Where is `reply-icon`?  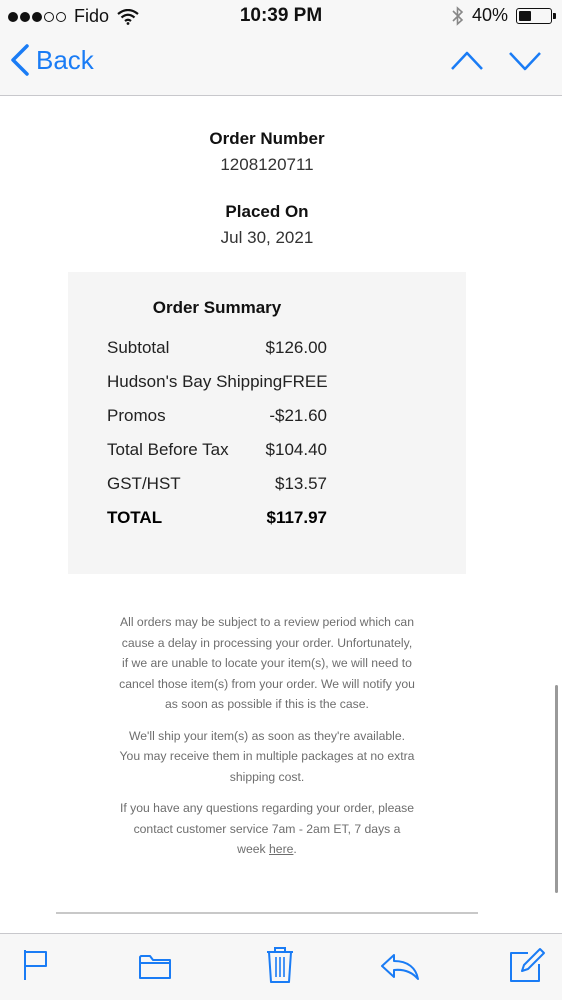
reply-icon is located at coordinates (400, 967).